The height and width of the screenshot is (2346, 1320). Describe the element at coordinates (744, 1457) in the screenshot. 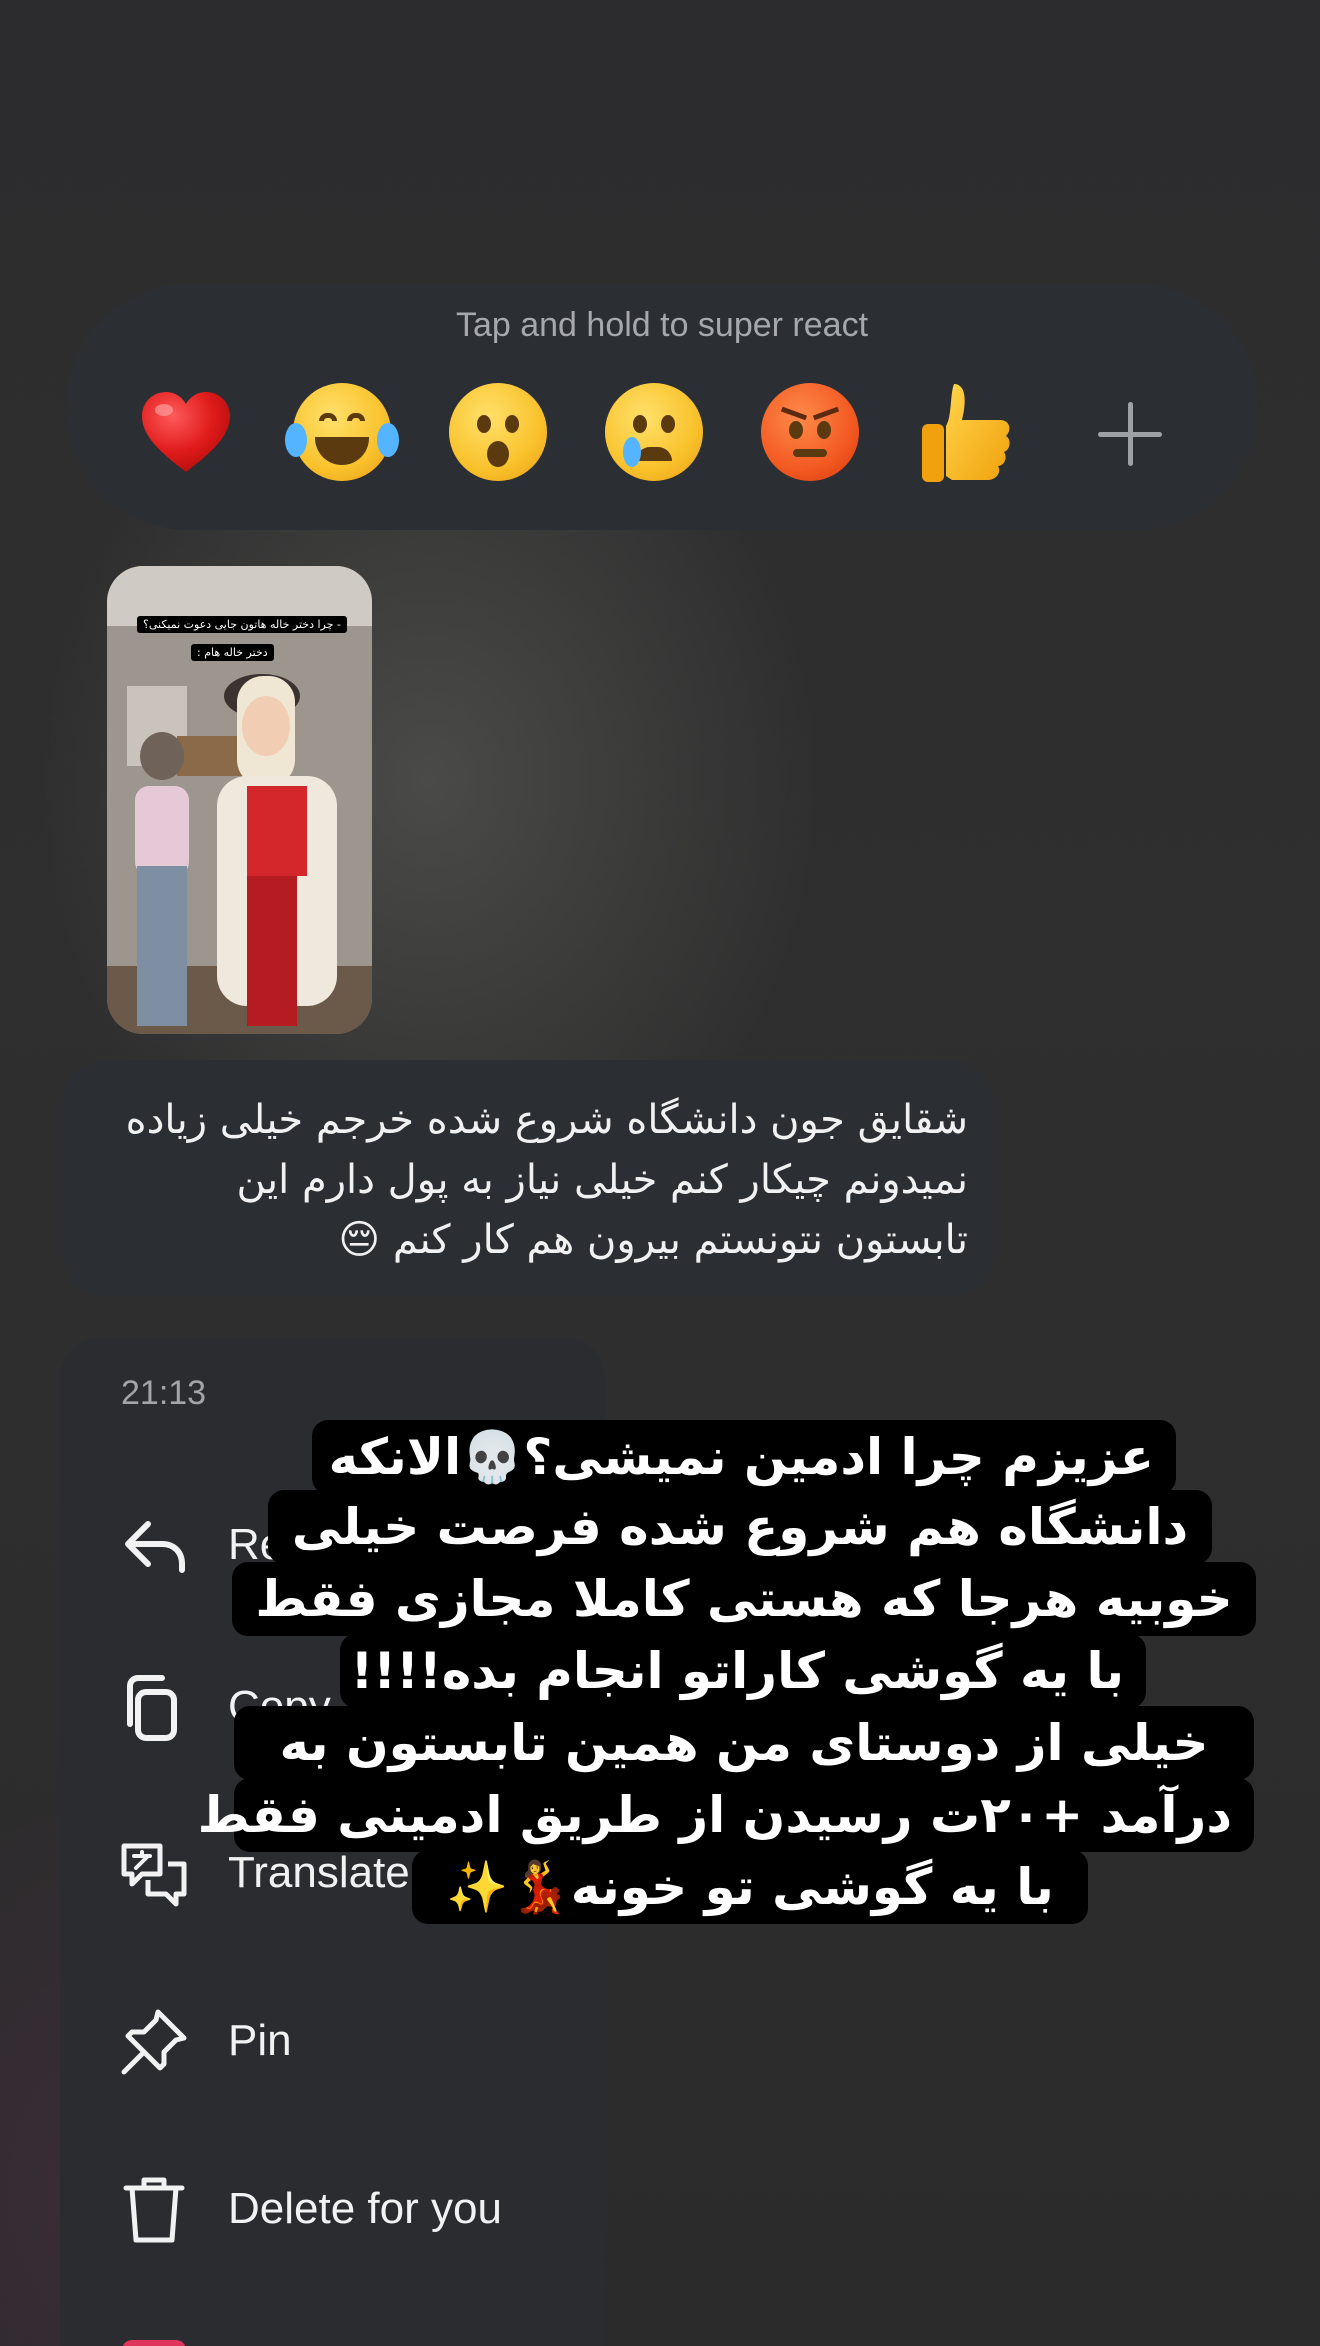

I see `overlay-line: عزیزم چرا ادمین نمیشی؟💀الانکه` at that location.